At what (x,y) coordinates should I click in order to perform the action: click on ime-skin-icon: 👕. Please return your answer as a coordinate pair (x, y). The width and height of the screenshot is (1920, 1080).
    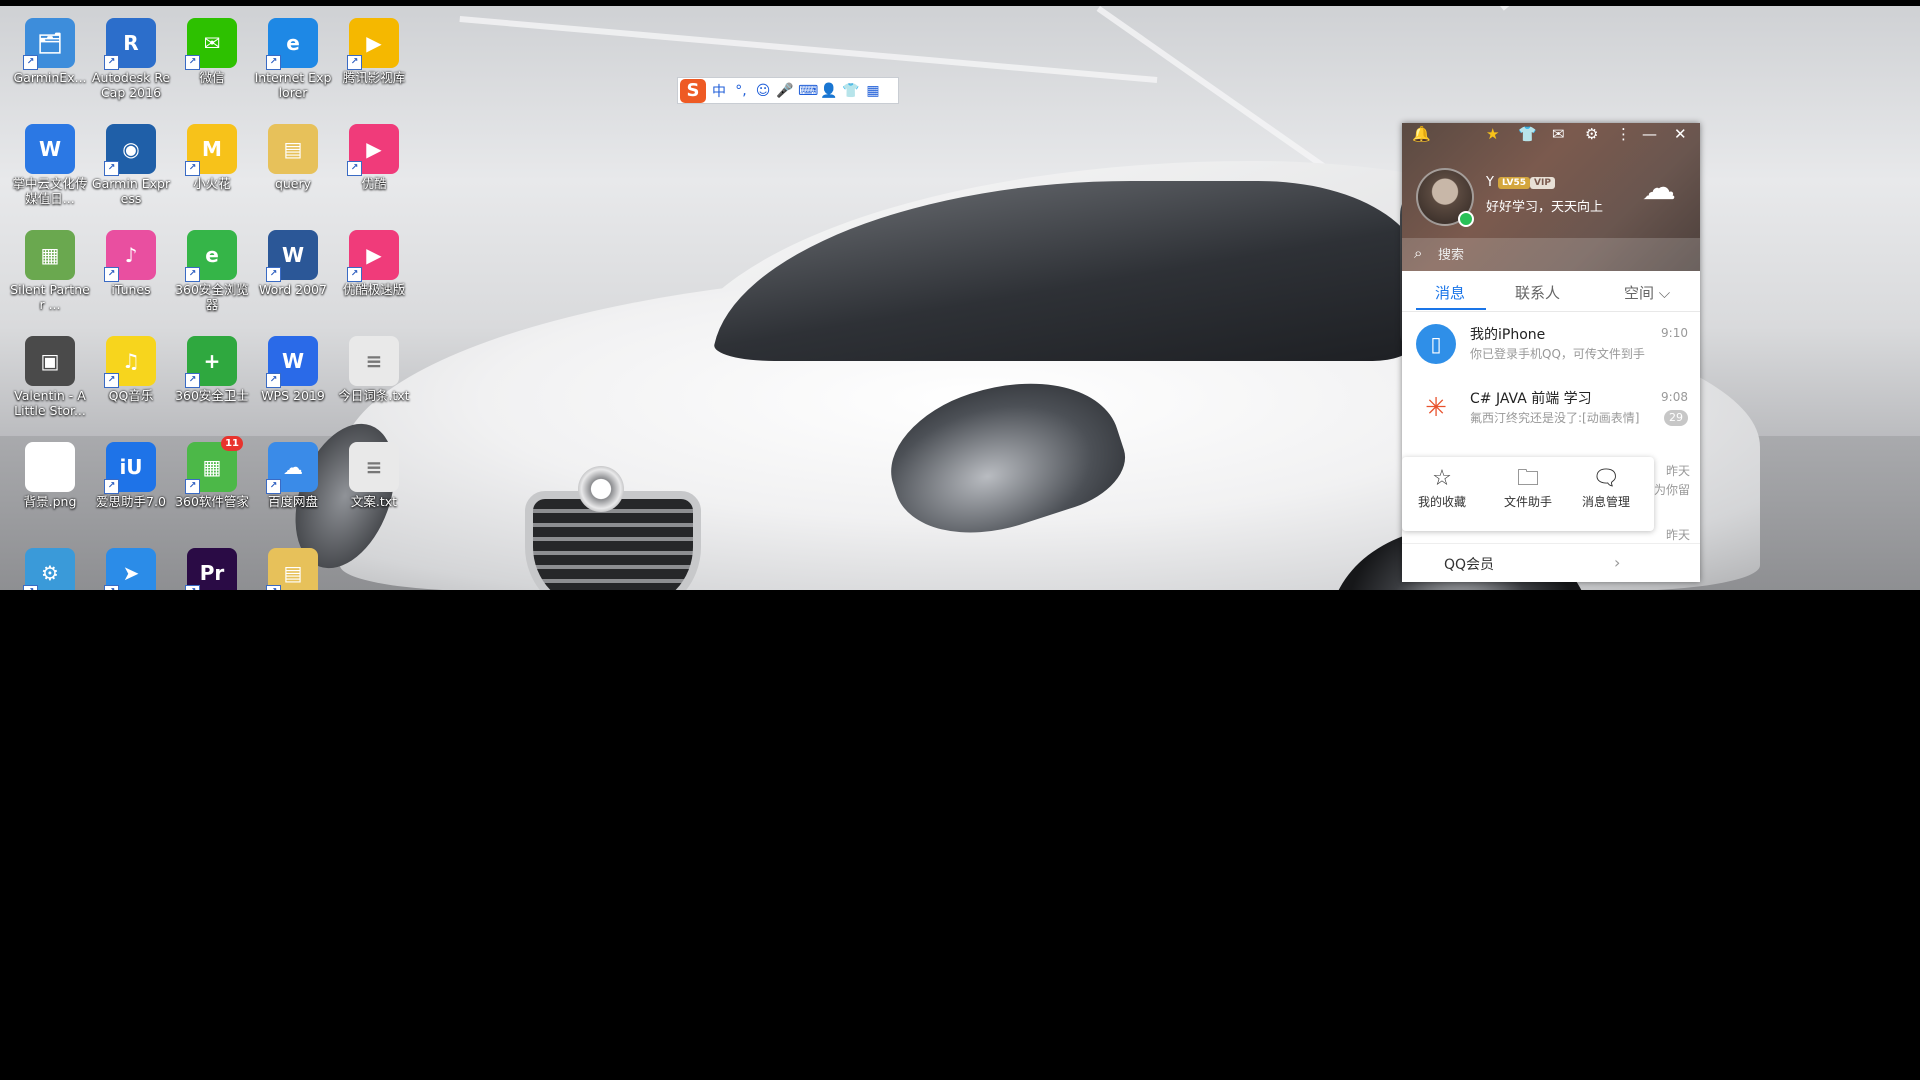
    Looking at the image, I should click on (851, 91).